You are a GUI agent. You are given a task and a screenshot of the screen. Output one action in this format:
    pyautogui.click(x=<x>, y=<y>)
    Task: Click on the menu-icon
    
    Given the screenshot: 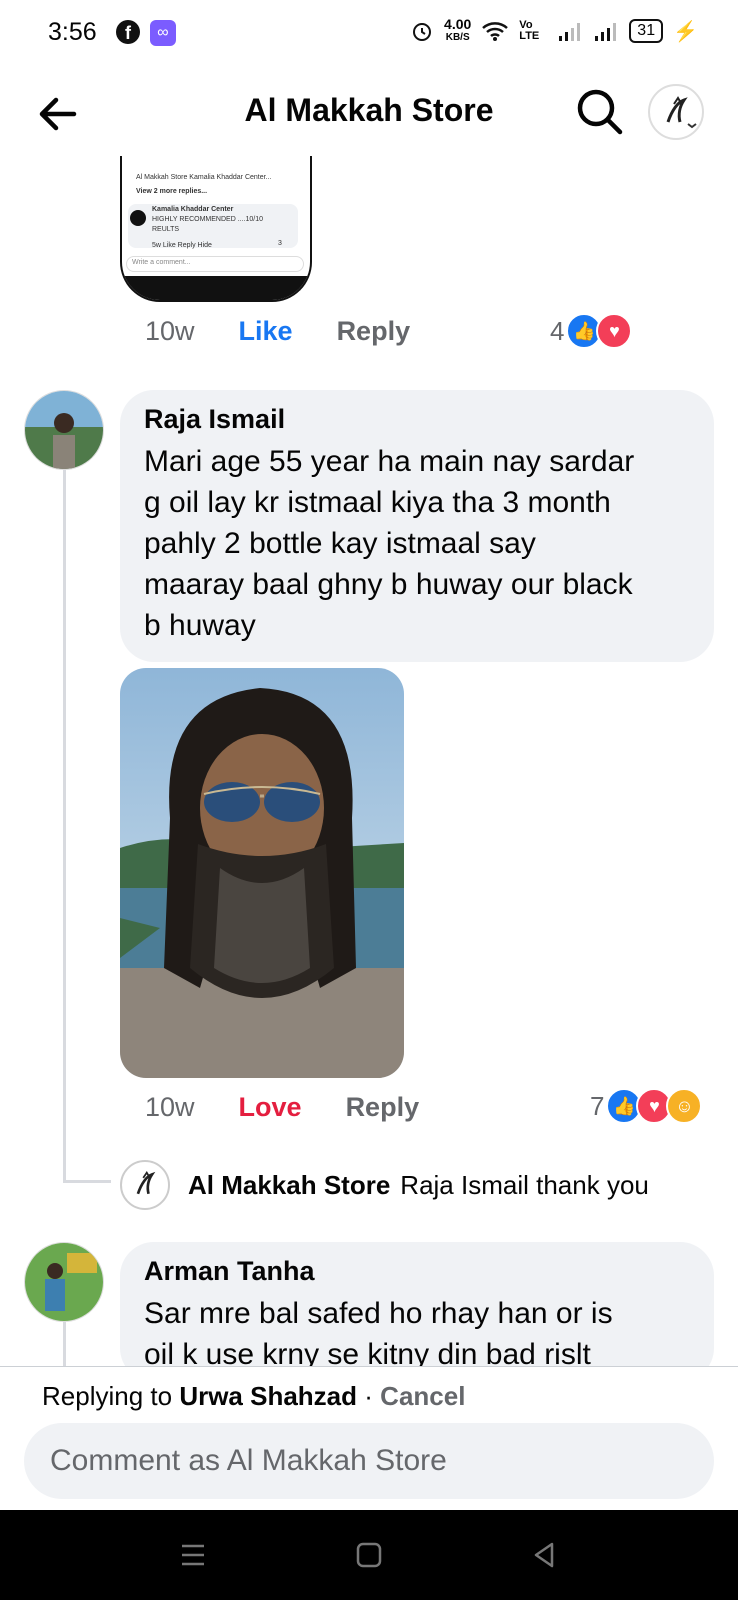 What is the action you would take?
    pyautogui.click(x=193, y=1555)
    